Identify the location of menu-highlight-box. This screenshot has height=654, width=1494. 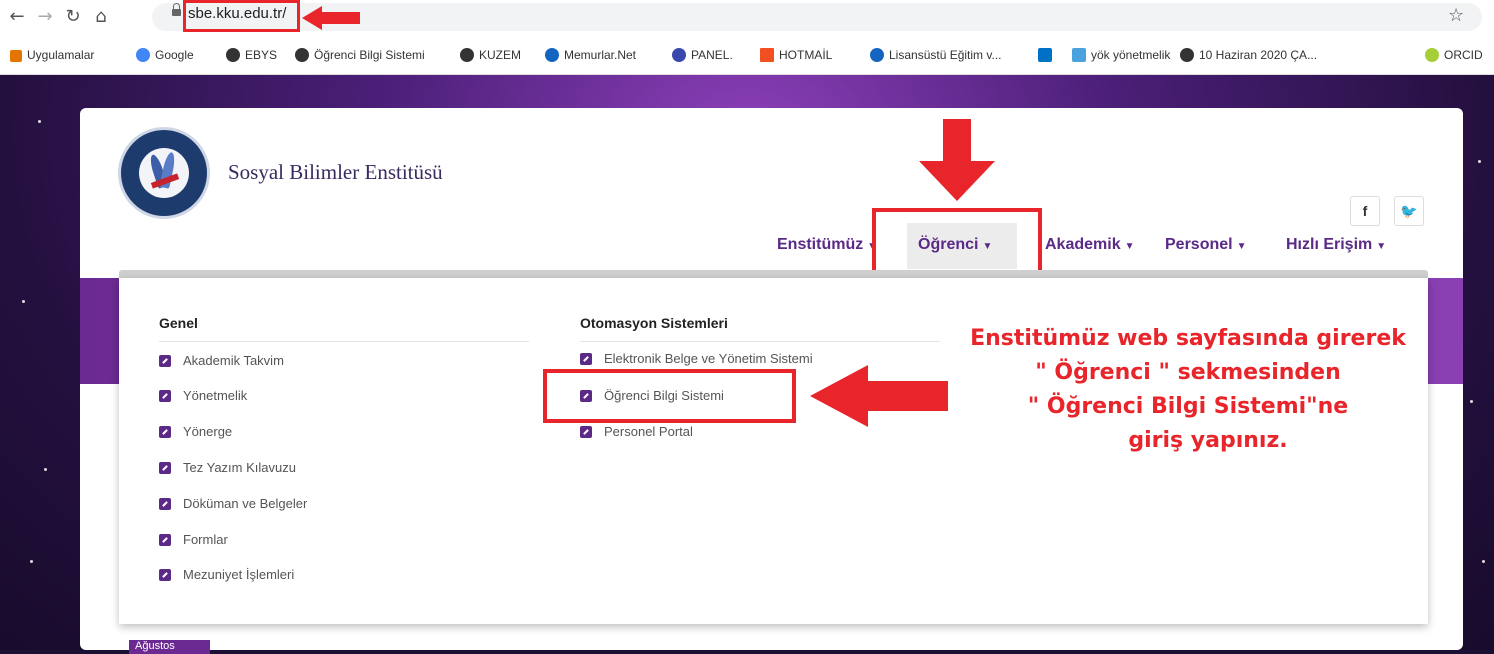
(957, 242).